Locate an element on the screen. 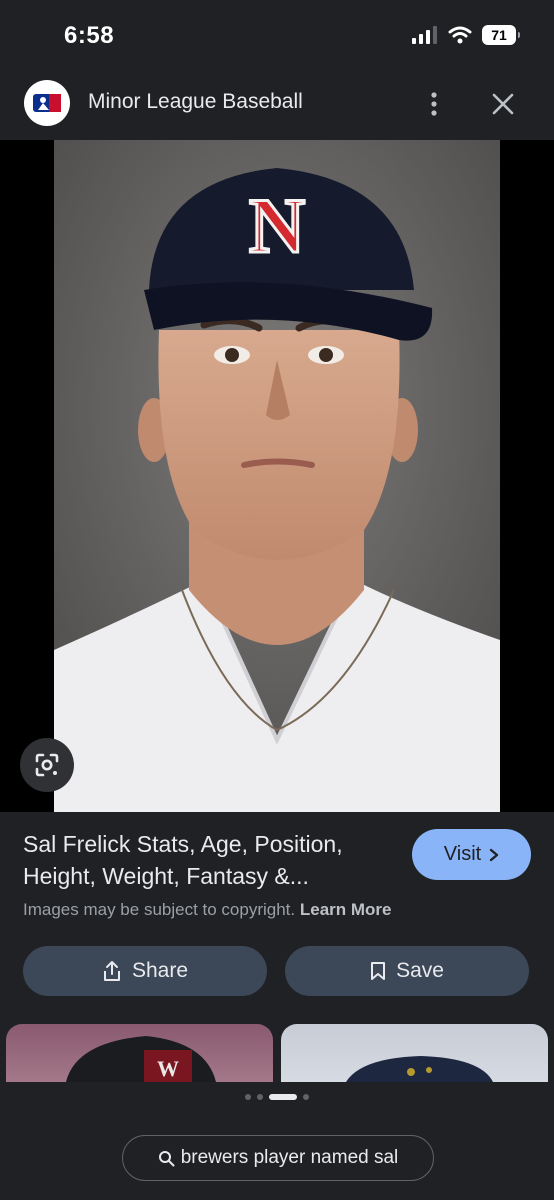  related-image-thumbnail: W is located at coordinates (139, 1053).